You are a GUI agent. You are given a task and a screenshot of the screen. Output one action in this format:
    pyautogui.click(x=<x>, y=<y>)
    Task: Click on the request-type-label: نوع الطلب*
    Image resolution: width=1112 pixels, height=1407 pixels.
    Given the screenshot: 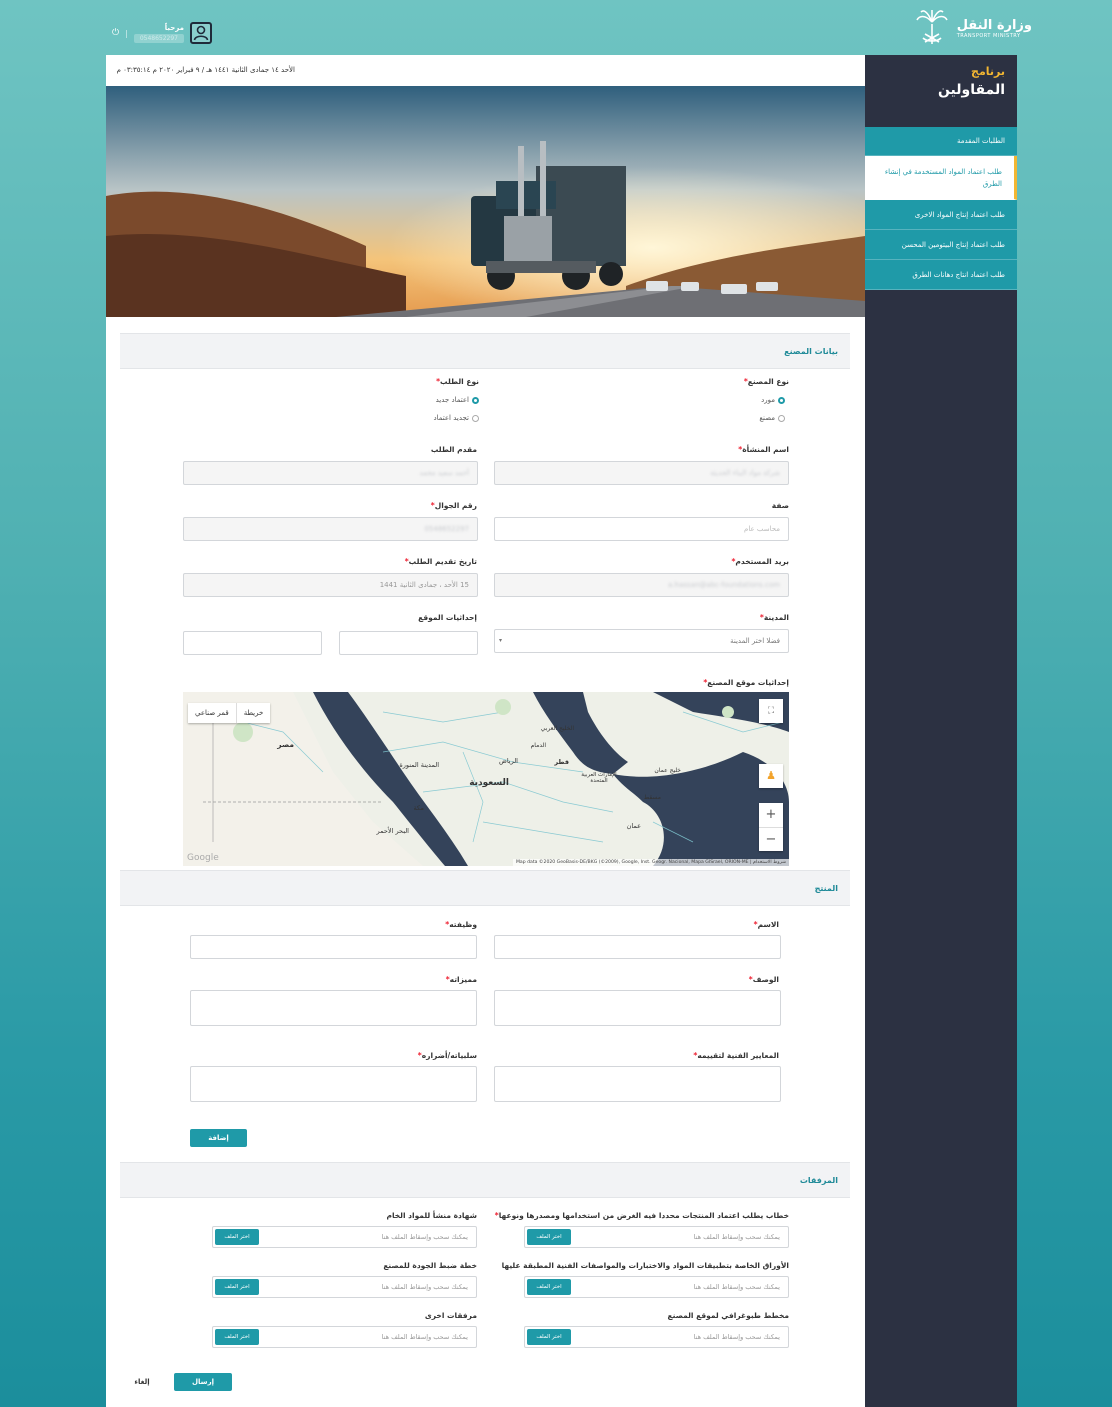 What is the action you would take?
    pyautogui.click(x=457, y=381)
    